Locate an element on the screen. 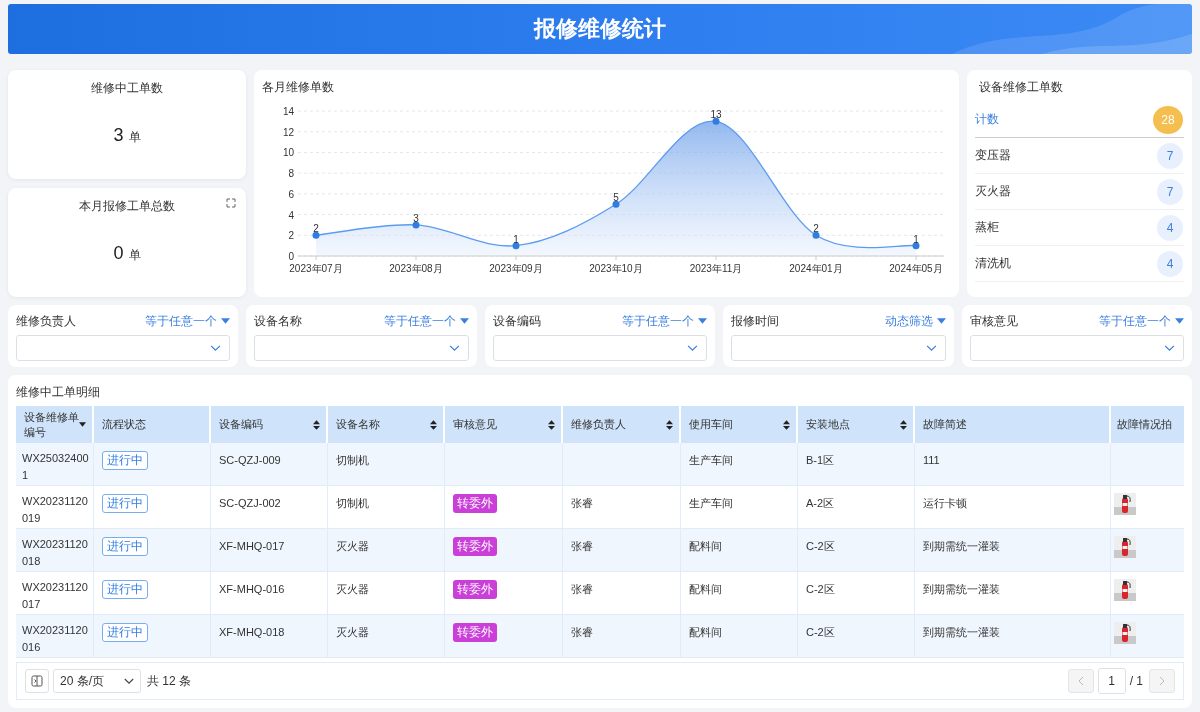 The height and width of the screenshot is (712, 1200). page-input: 1 is located at coordinates (1111, 681).